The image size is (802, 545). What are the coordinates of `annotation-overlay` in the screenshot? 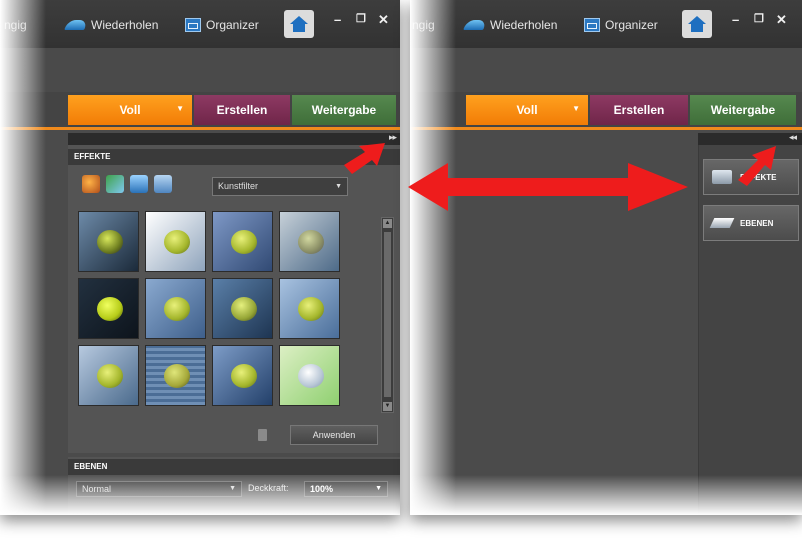 It's located at (560, 177).